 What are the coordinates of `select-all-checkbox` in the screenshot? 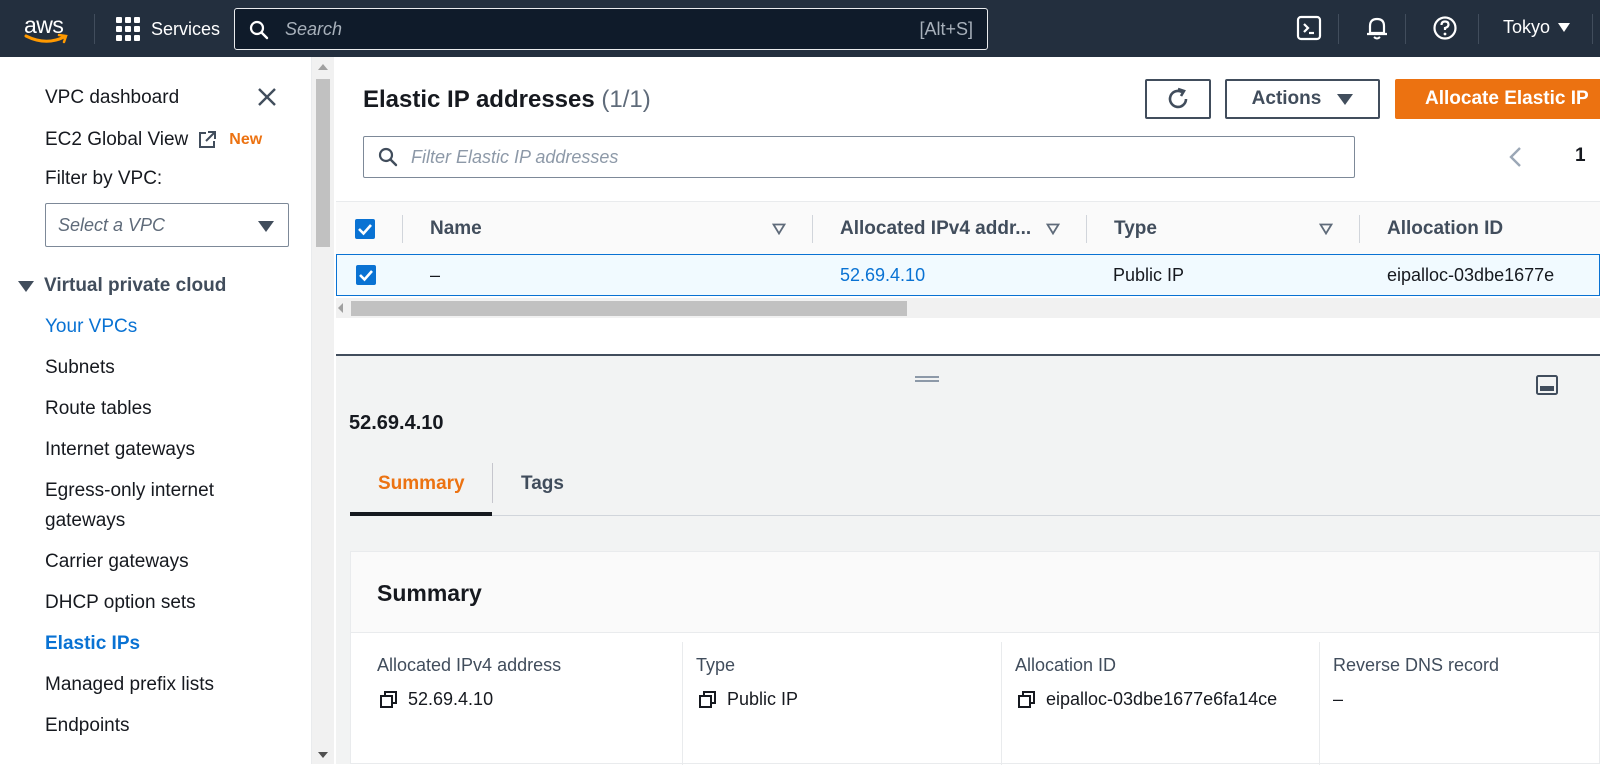 It's located at (365, 229).